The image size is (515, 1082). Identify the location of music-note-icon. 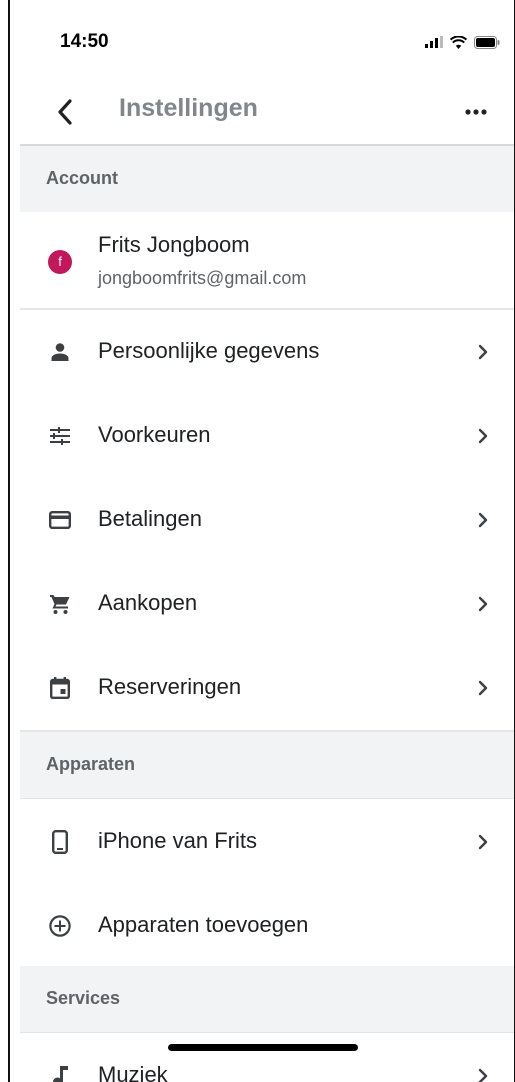
(60, 1073).